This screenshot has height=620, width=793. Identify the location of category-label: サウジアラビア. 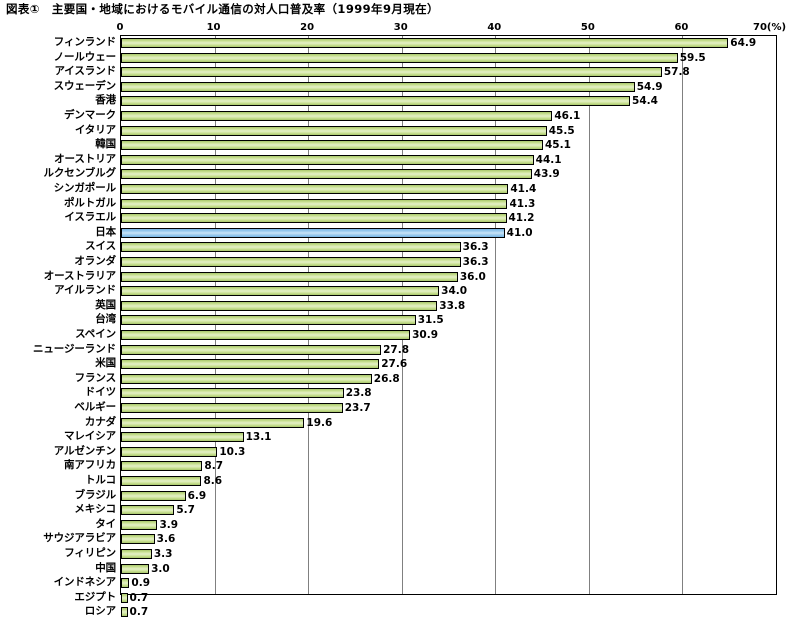
(79, 538).